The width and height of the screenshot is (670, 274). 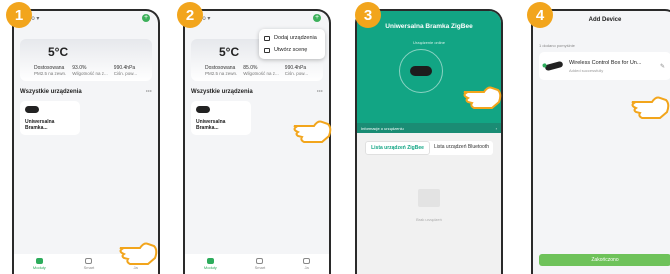 I want to click on chevron-right-icon: ›, so click(x=496, y=128).